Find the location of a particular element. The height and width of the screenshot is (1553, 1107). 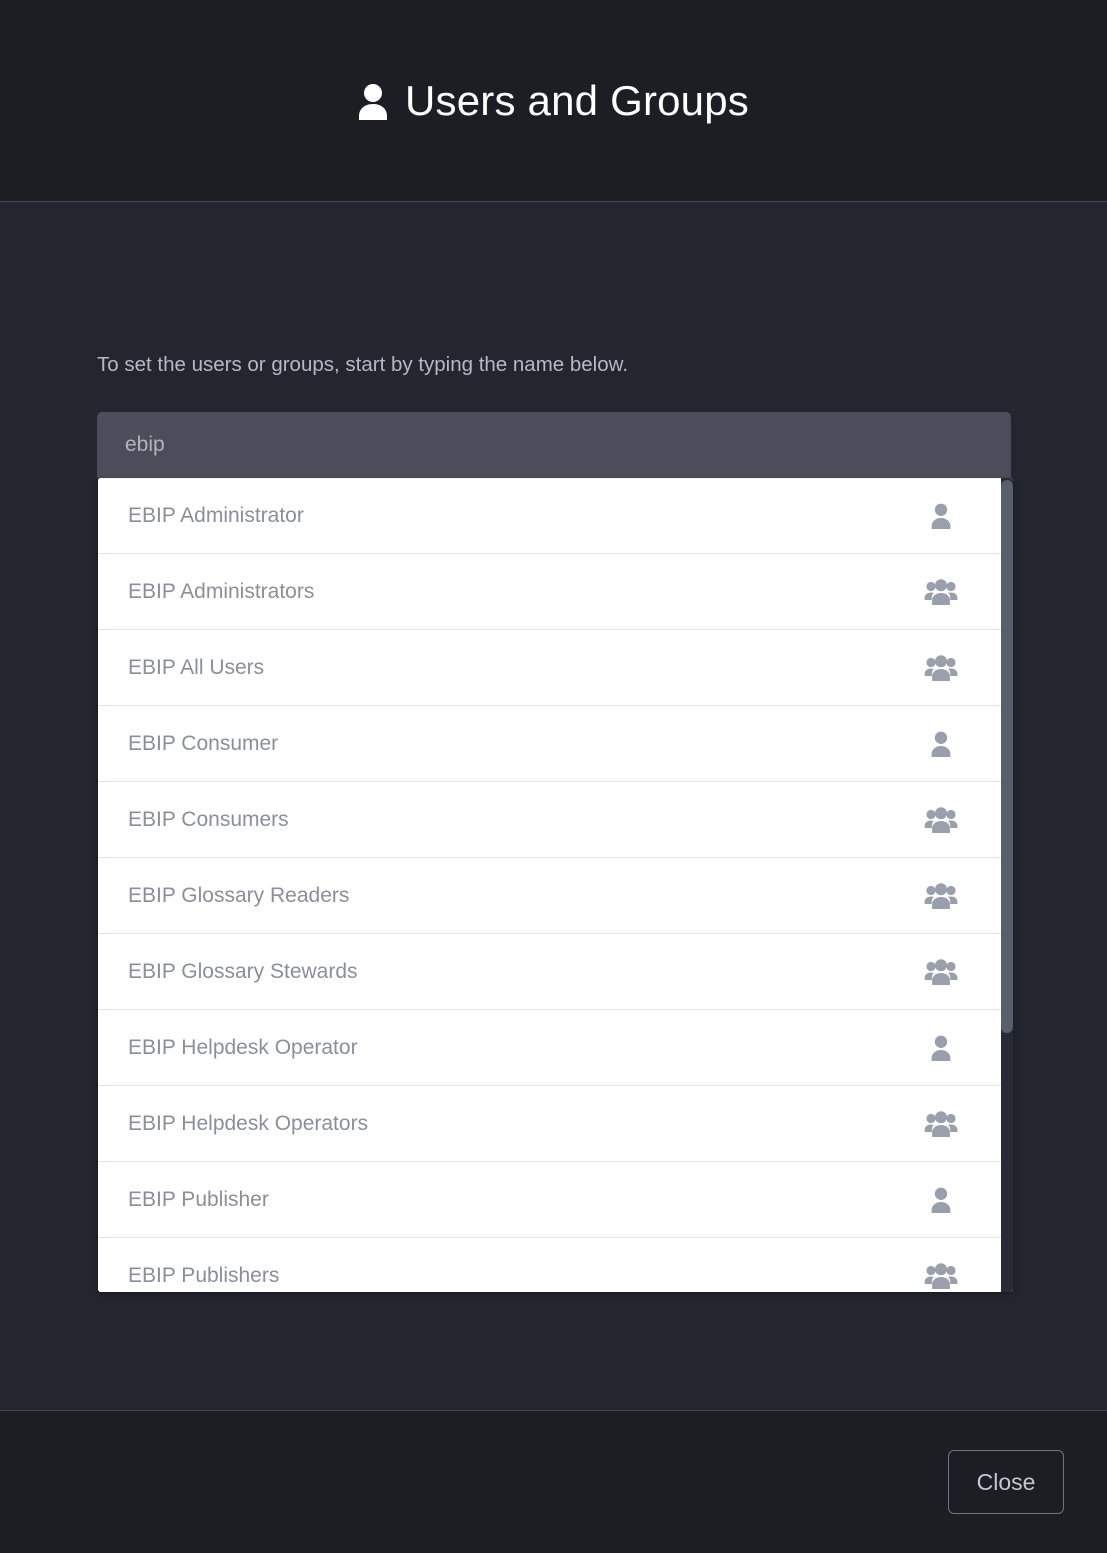

list-item: EBIP Glossary Readers is located at coordinates (549, 896).